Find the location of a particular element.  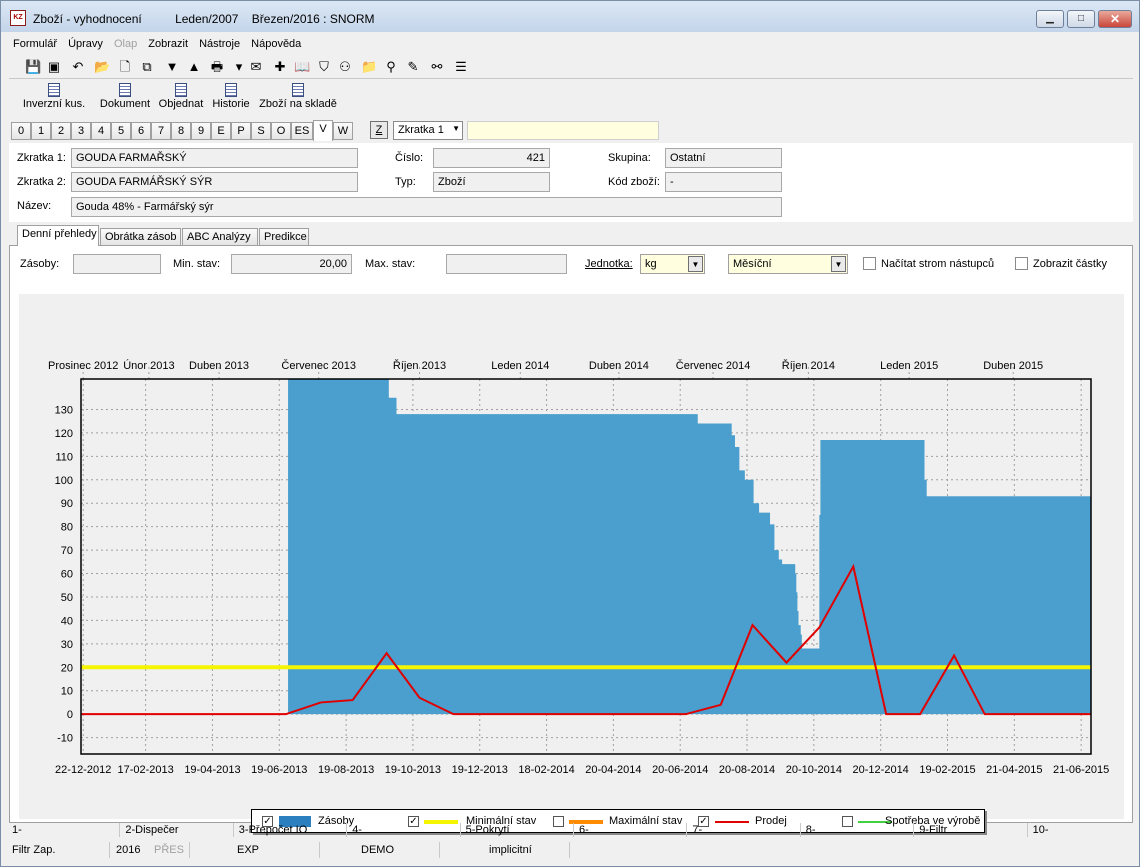

number-tab-4: 4 is located at coordinates (101, 131).